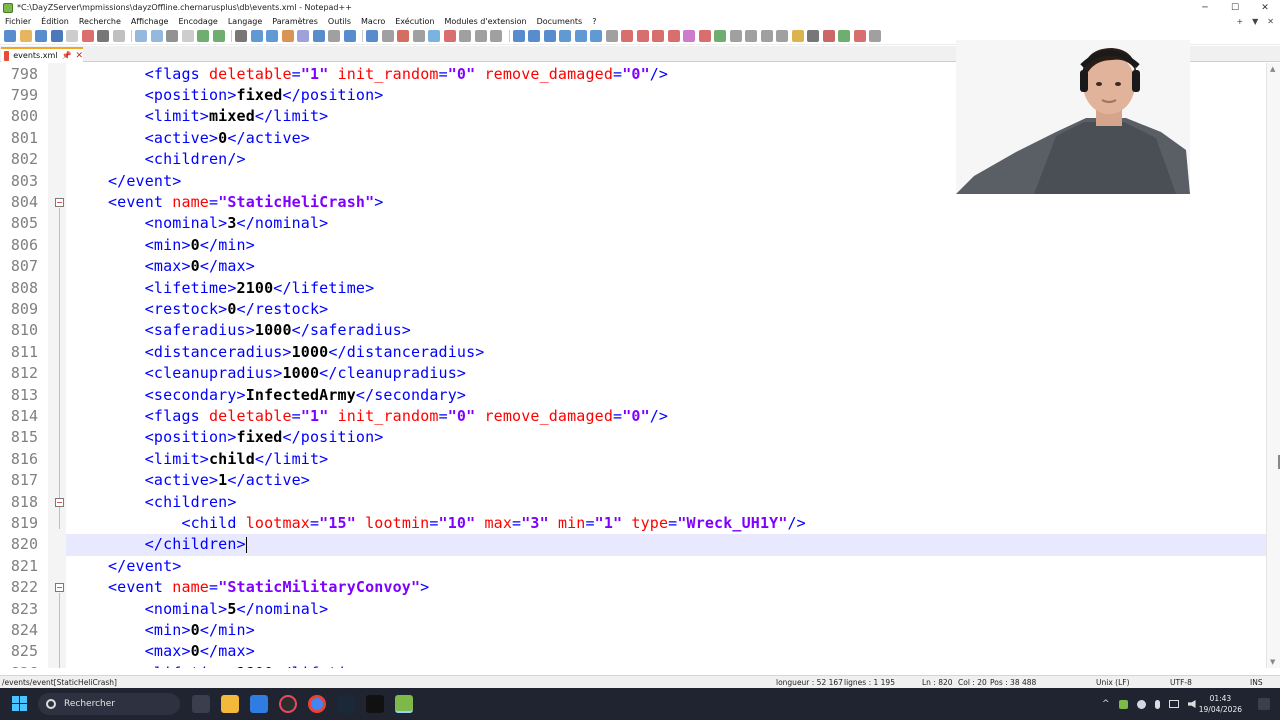 This screenshot has height=720, width=1280. Describe the element at coordinates (296, 352) in the screenshot. I see `code-text: <distanceradius>1000</distanceradius>` at that location.